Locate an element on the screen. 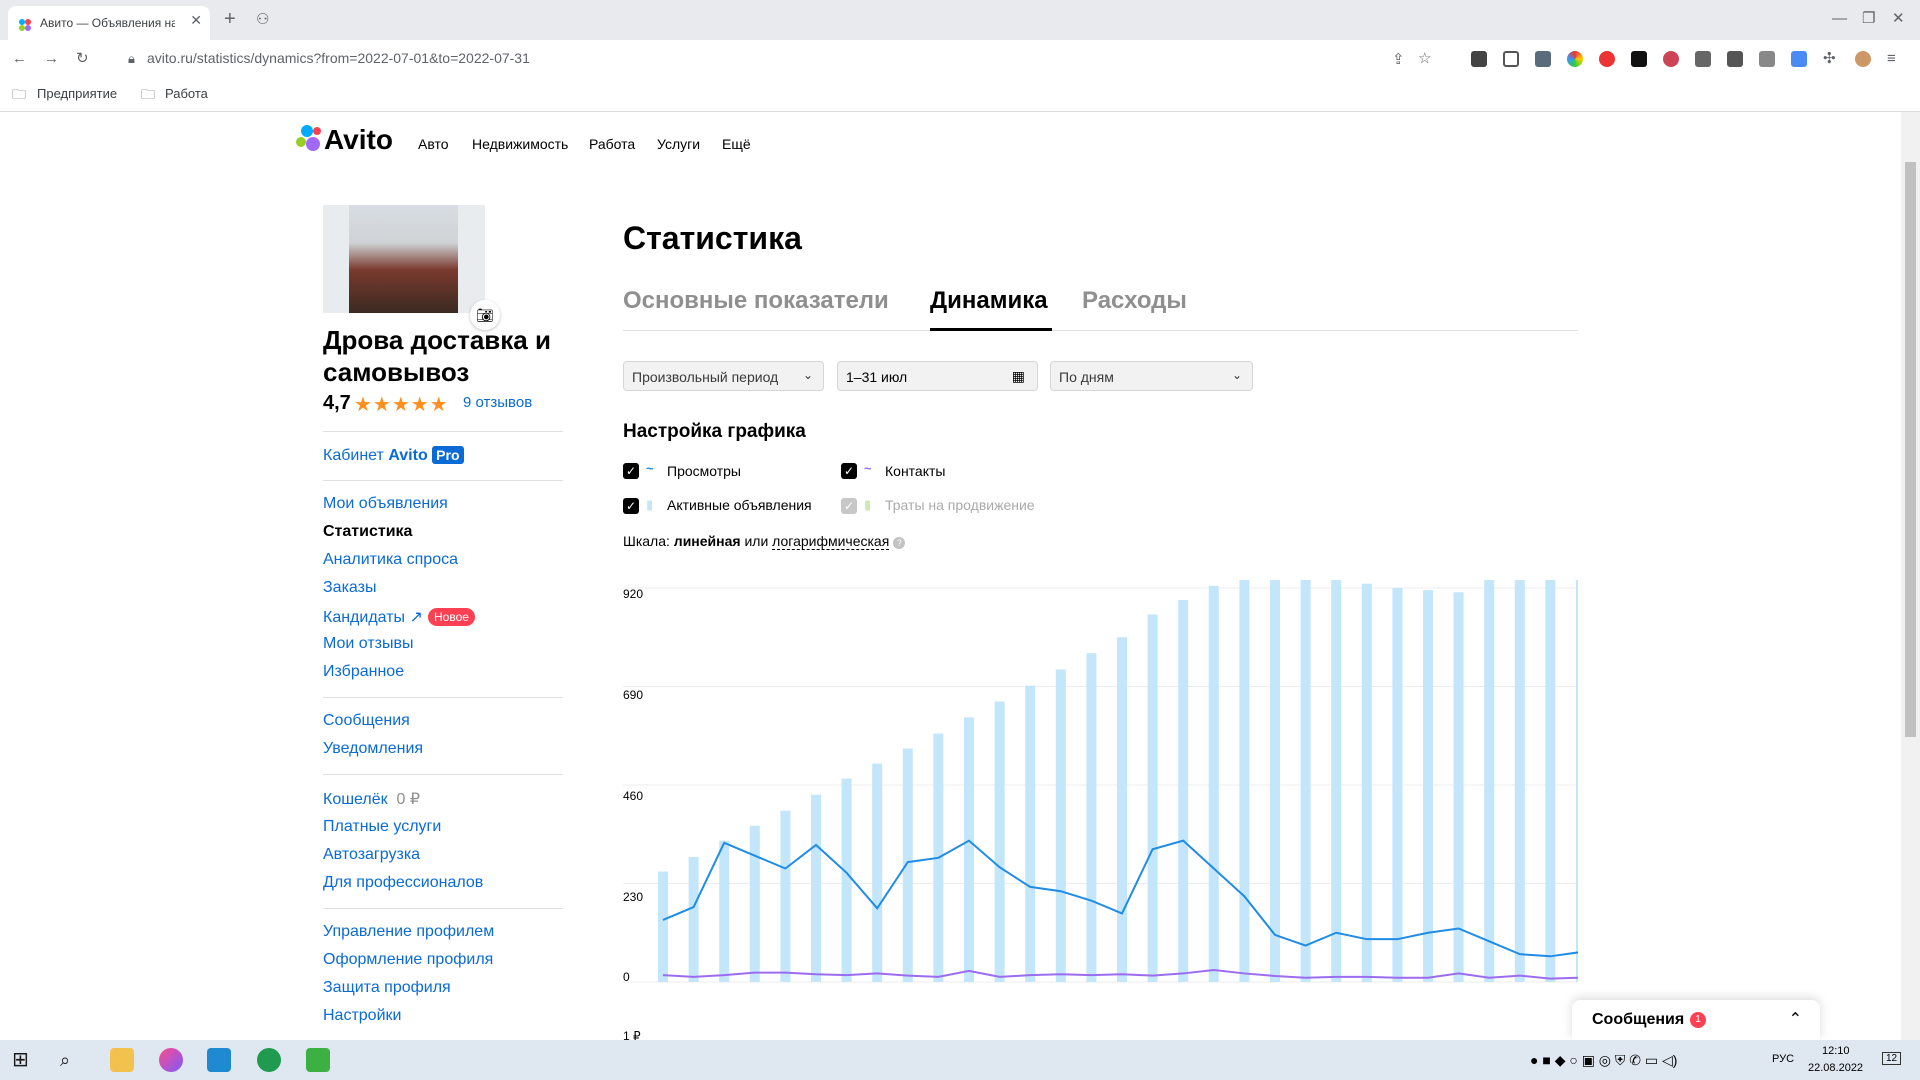 Image resolution: width=1920 pixels, height=1080 pixels. date-range-field: 1–31 июл ▦ is located at coordinates (937, 376).